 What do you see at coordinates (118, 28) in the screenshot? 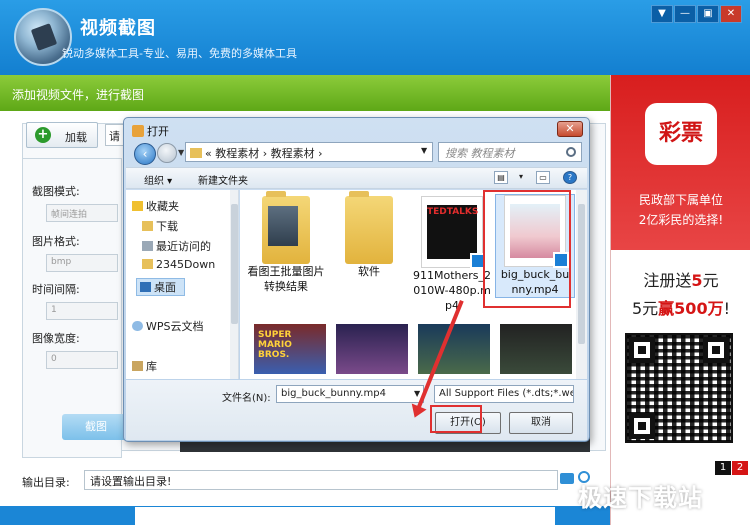
I see `app-title: 视频截图` at bounding box center [118, 28].